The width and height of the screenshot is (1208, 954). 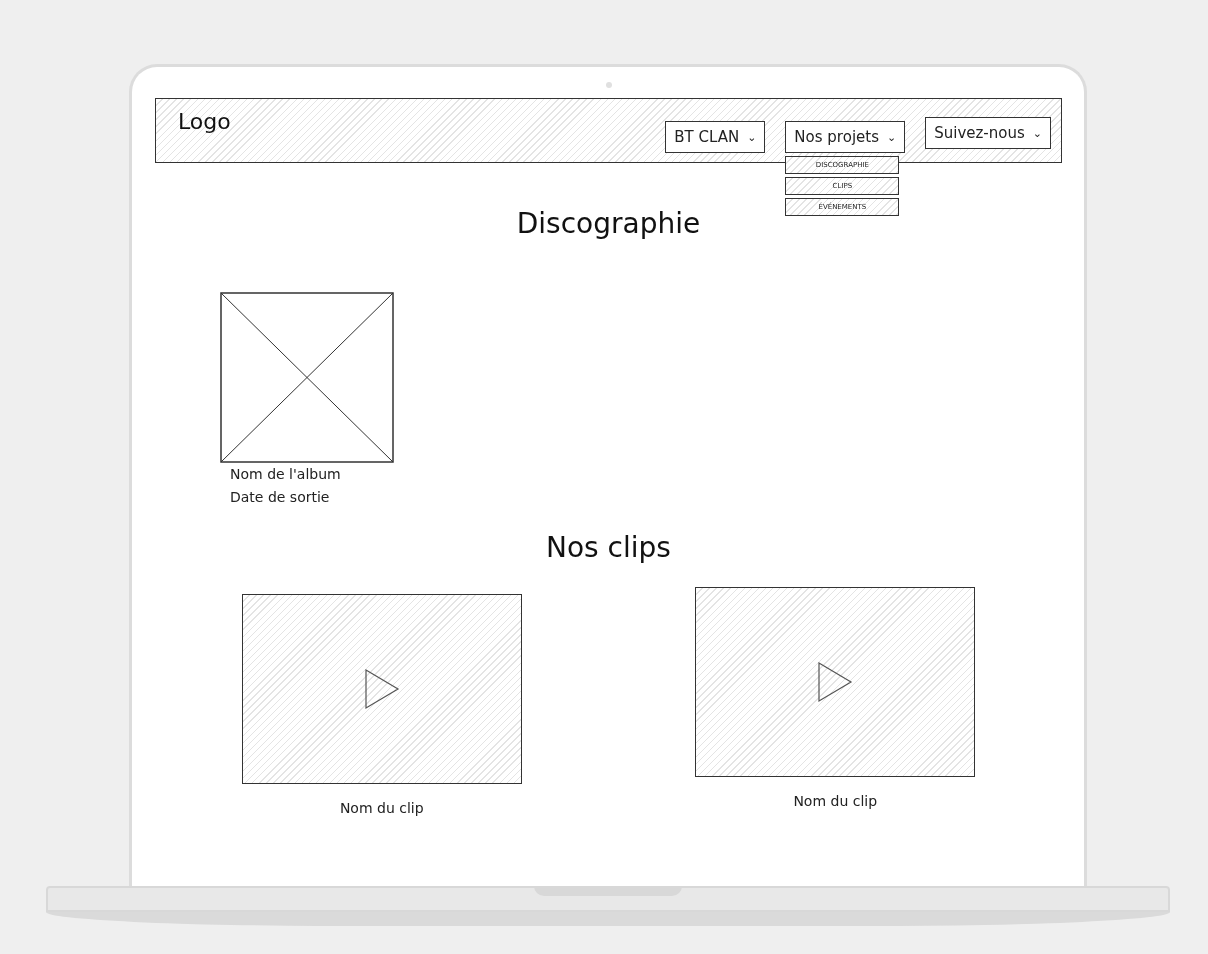 I want to click on section-heading: Discographie, so click(x=608, y=223).